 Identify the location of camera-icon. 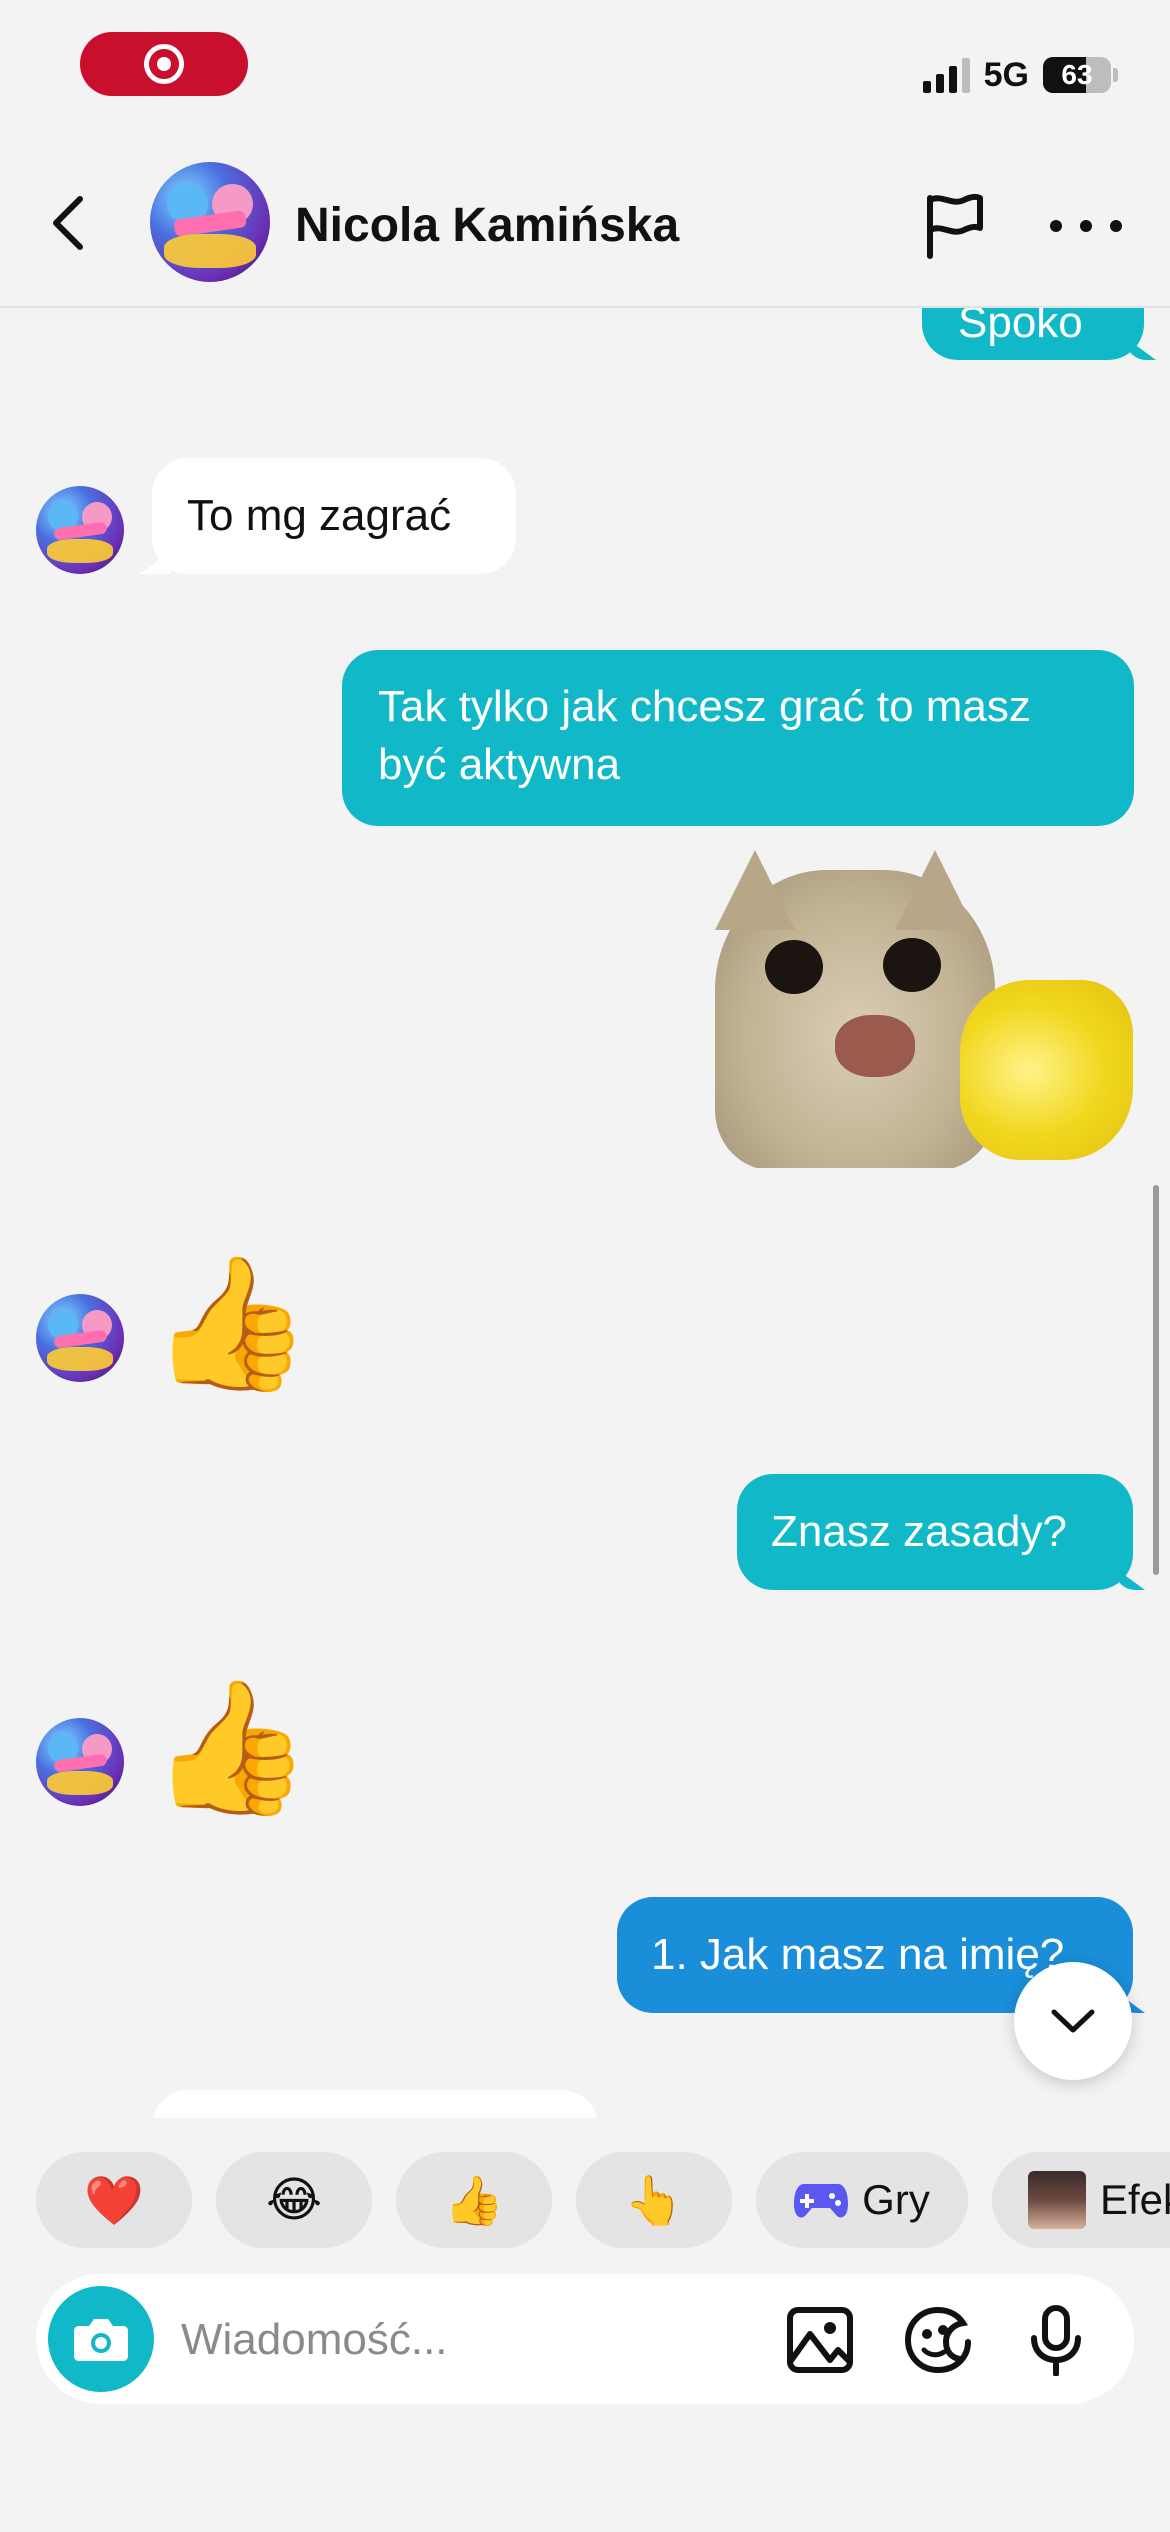
(101, 2340).